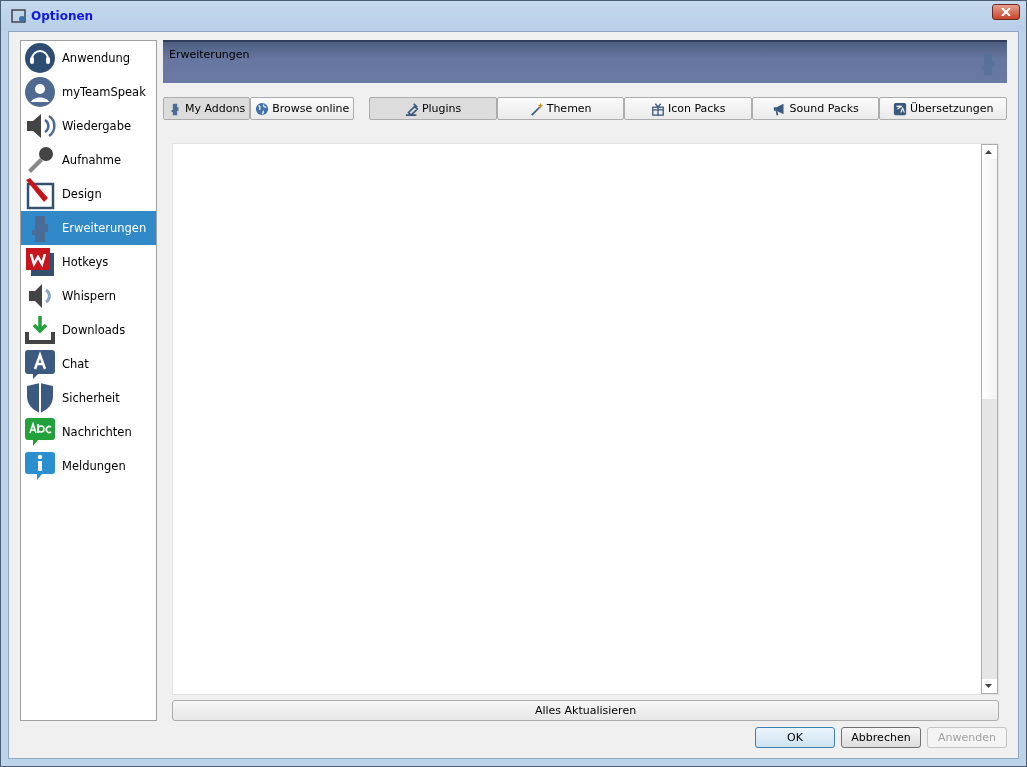 The image size is (1027, 767). I want to click on close-button, so click(1006, 12).